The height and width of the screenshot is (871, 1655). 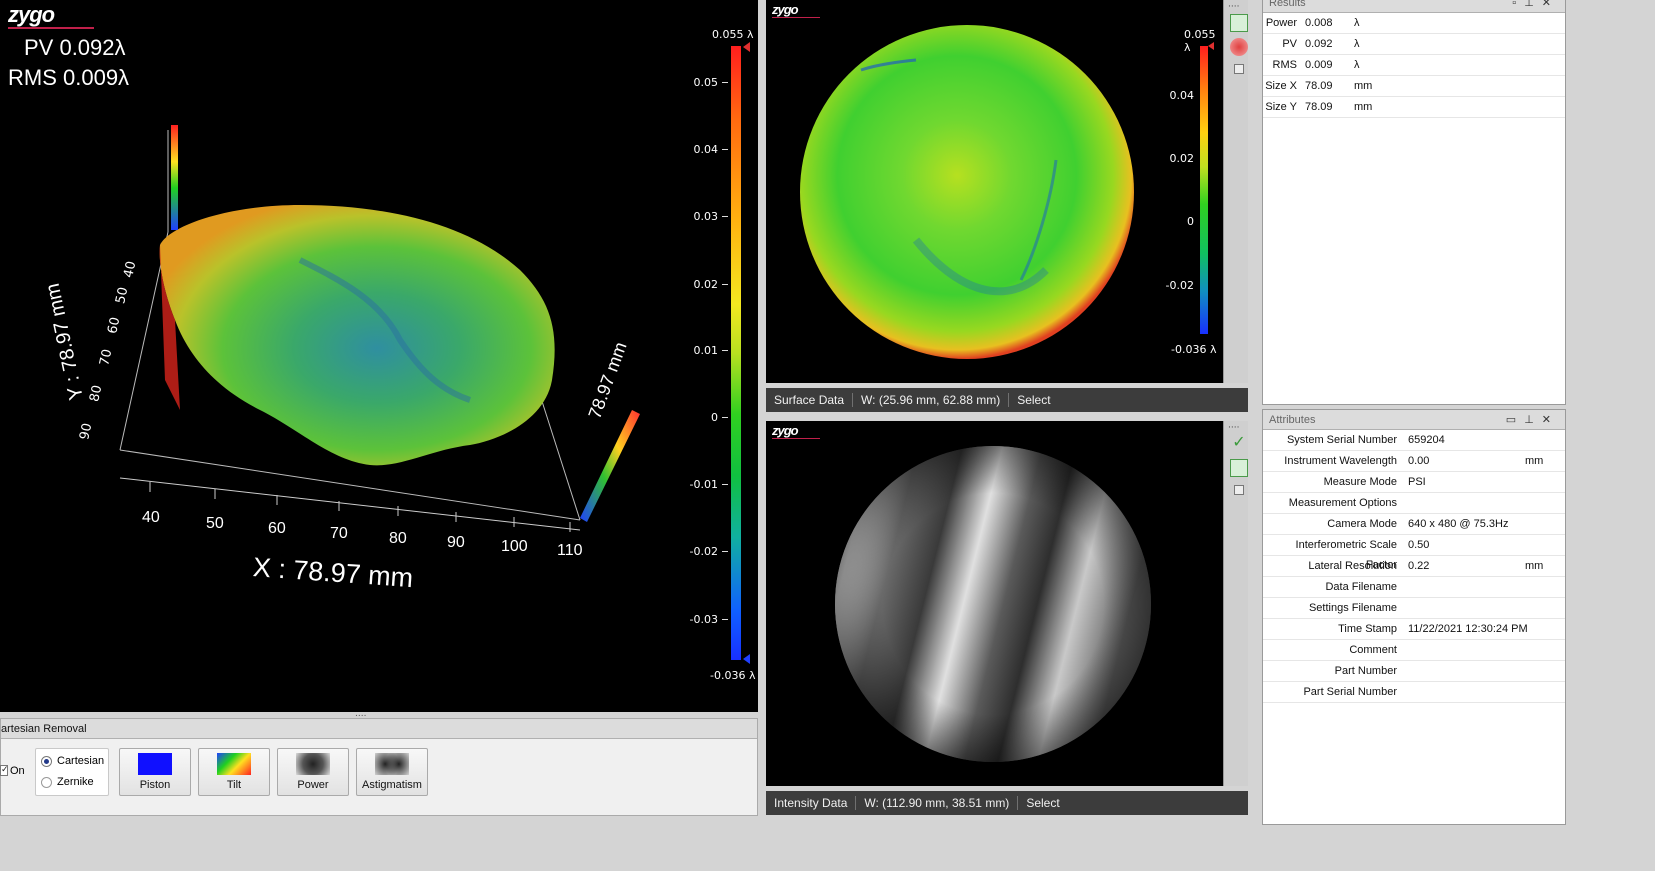 I want to click on row-key: Camera Mode, so click(x=1362, y=524).